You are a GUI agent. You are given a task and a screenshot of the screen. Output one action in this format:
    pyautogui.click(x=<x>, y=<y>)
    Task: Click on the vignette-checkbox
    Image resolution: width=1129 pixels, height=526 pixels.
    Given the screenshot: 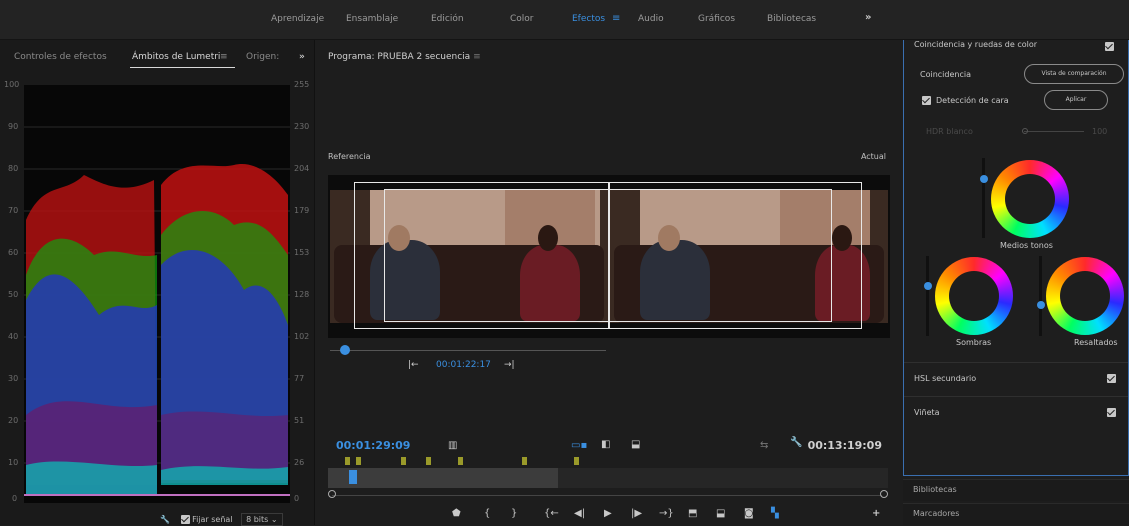 What is the action you would take?
    pyautogui.click(x=1111, y=412)
    